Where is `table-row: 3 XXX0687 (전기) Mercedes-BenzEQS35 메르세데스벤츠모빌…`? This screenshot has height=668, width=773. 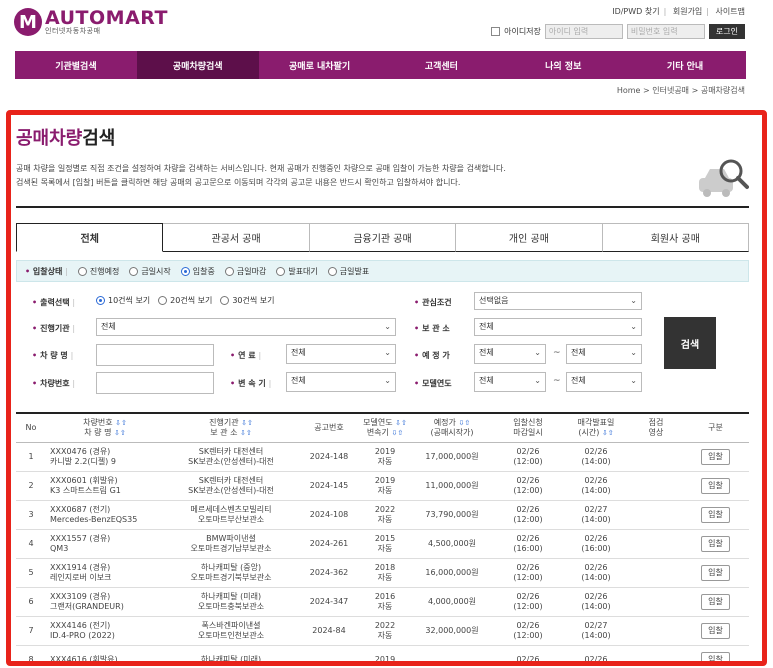
table-row: 3 XXX0687 (전기) Mercedes-BenzEQS35 메르세데스벤츠모빌… is located at coordinates (382, 515).